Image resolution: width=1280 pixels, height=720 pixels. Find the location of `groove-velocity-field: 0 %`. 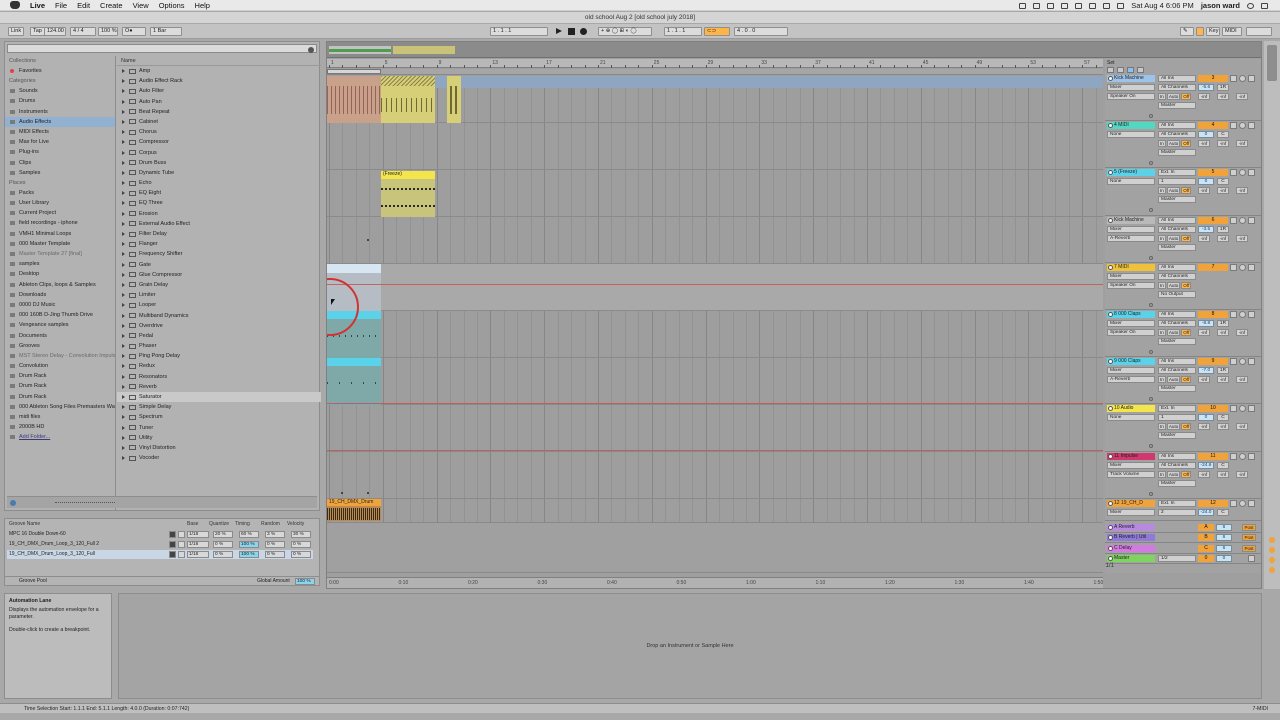

groove-velocity-field: 0 % is located at coordinates (301, 544).